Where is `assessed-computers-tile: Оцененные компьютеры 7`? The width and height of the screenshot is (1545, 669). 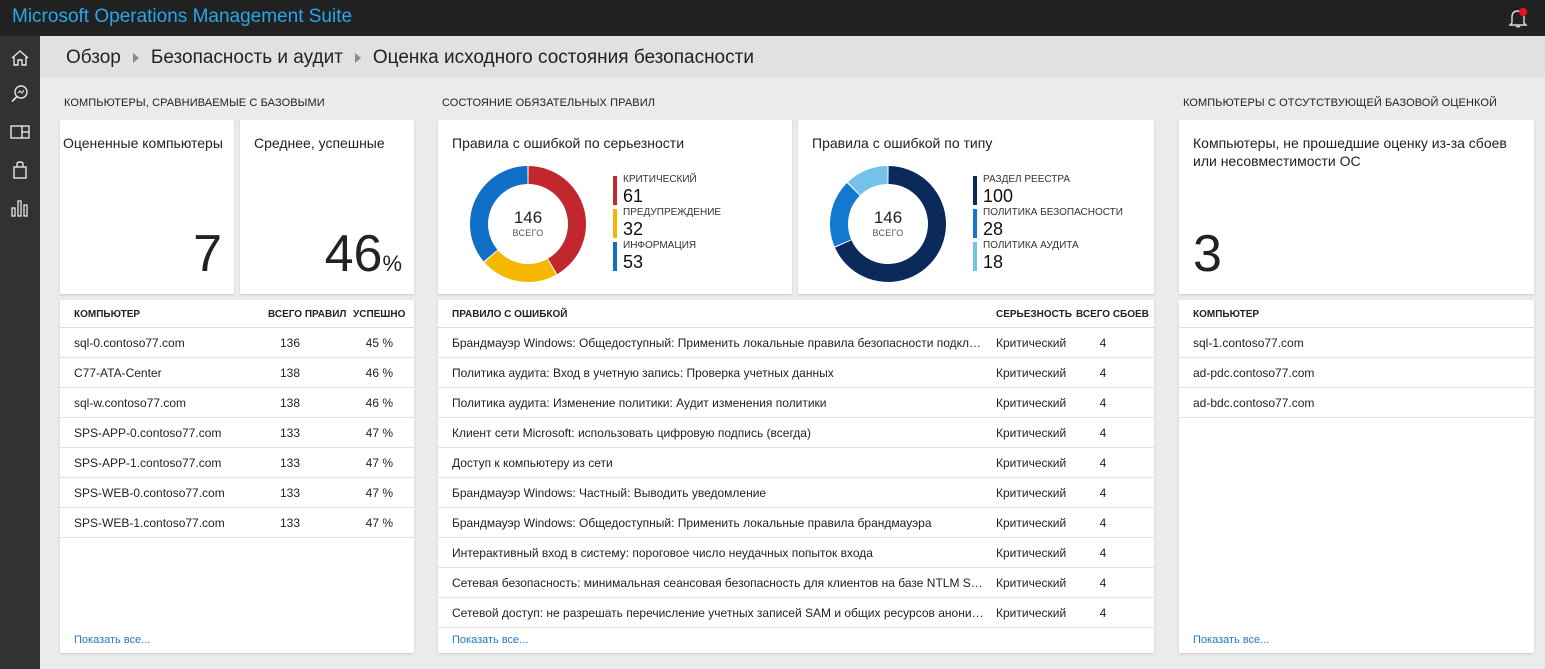 assessed-computers-tile: Оцененные компьютеры 7 is located at coordinates (147, 207).